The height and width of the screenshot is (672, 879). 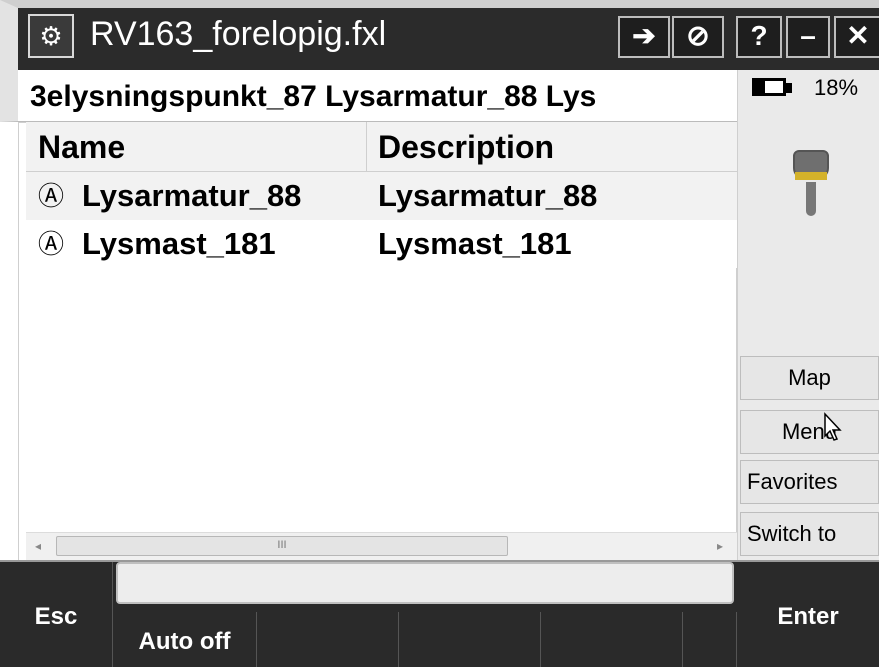 What do you see at coordinates (644, 37) in the screenshot?
I see `sign-in-icon: ➔` at bounding box center [644, 37].